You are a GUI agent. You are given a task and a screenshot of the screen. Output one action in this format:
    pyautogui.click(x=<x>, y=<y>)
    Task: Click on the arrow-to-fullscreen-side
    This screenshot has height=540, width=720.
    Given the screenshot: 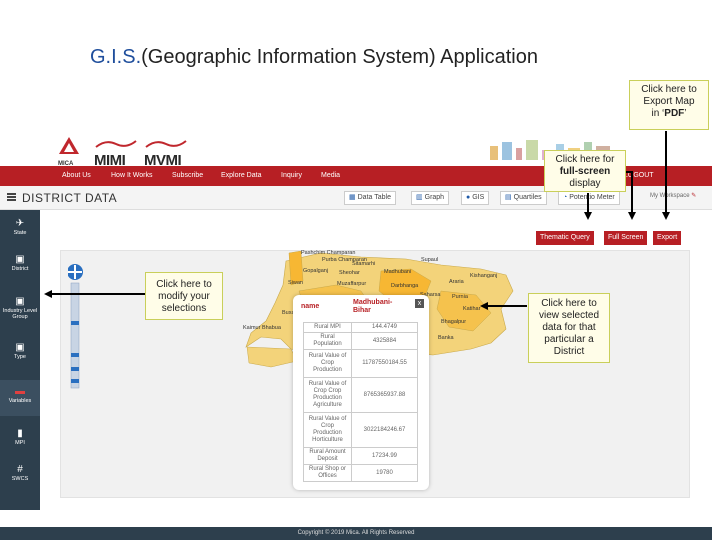 What is the action you would take?
    pyautogui.click(x=631, y=195)
    